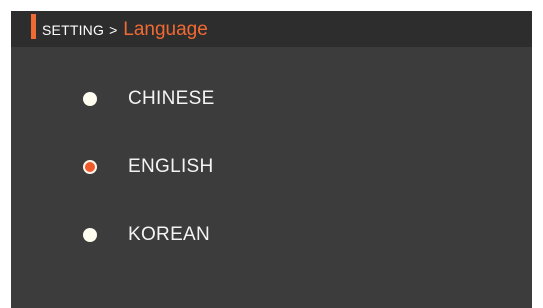 This screenshot has width=543, height=308. Describe the element at coordinates (171, 98) in the screenshot. I see `language-option-label: CHINESE` at that location.